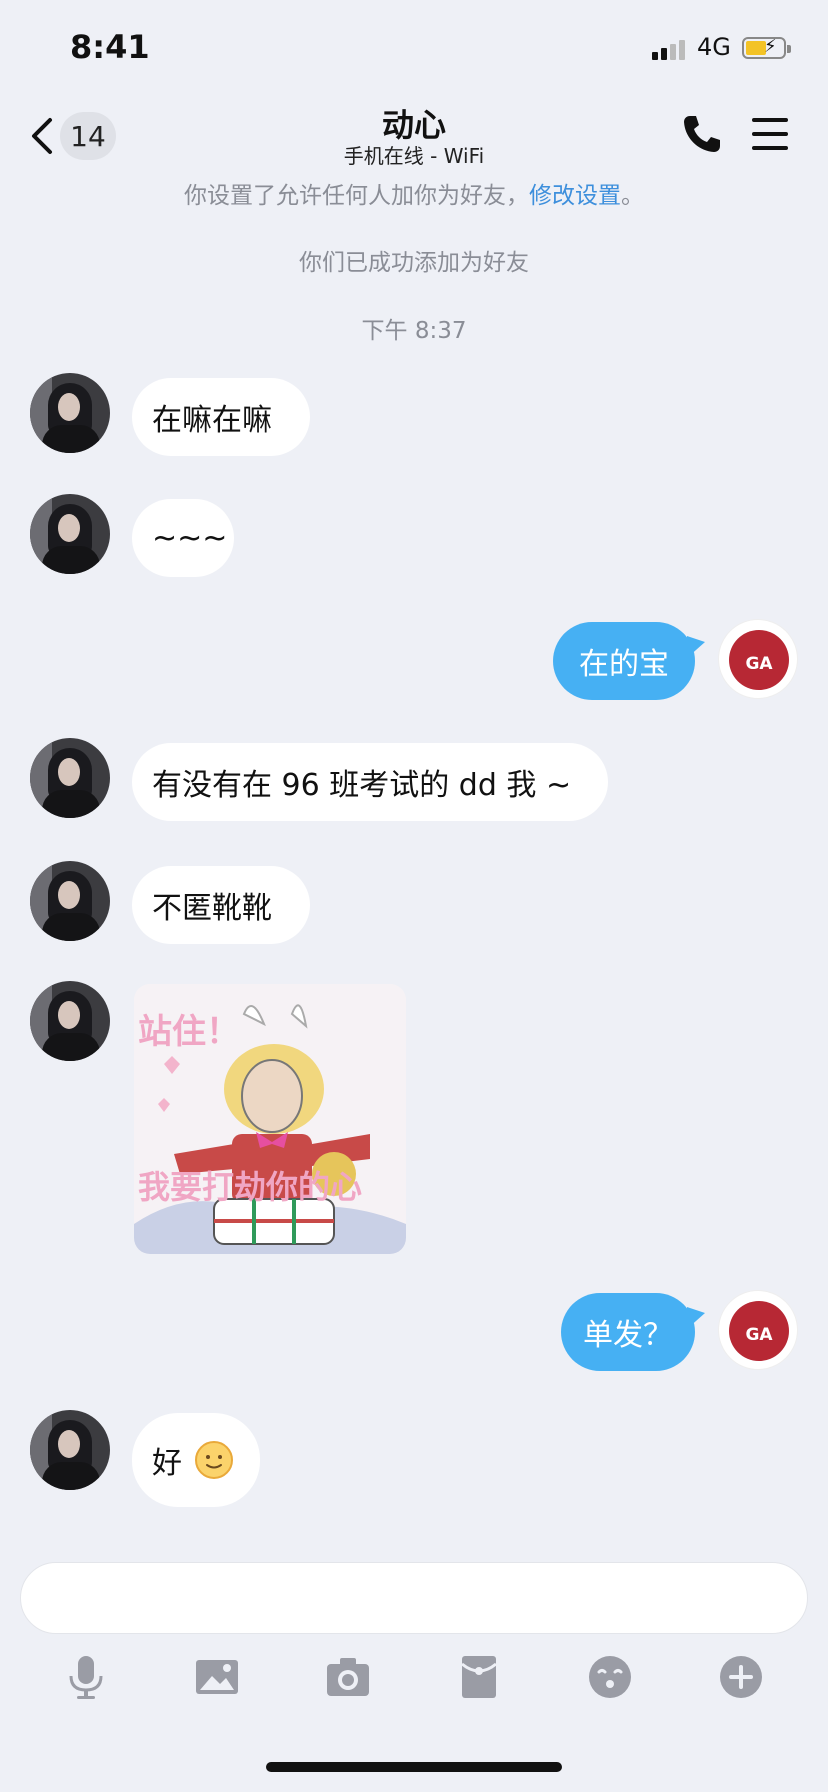 This screenshot has height=1792, width=828. I want to click on plus-icon, so click(741, 1677).